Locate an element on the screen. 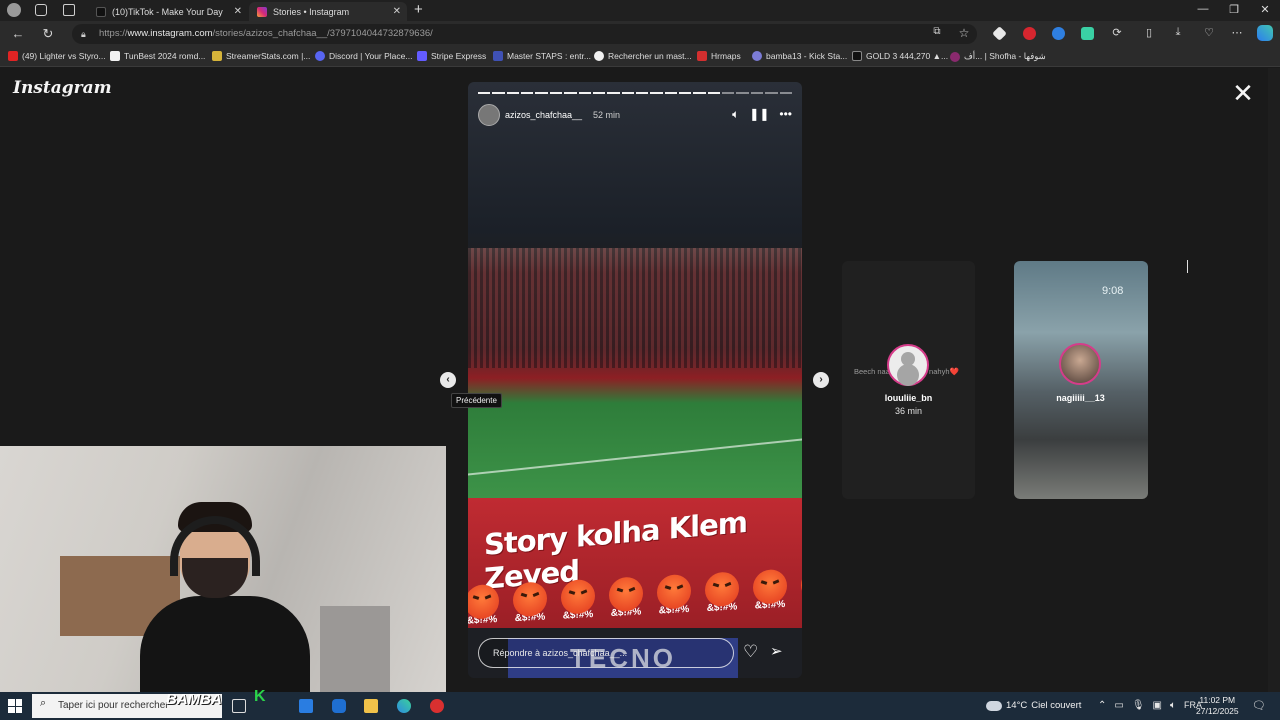 The image size is (1280, 720). network-icon: ▭ is located at coordinates (1118, 705).